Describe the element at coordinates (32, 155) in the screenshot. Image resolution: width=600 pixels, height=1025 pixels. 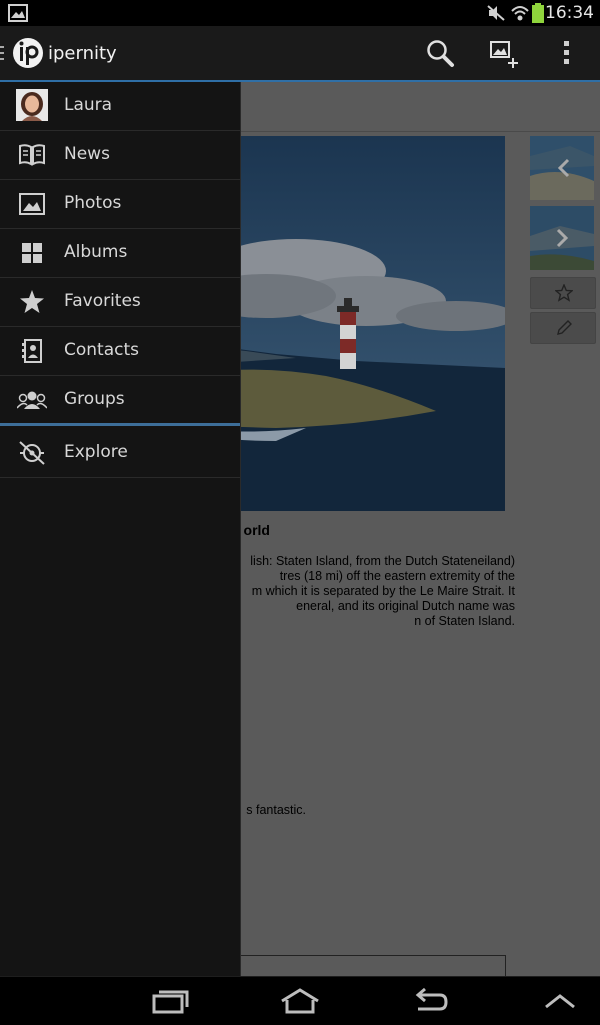
I see `book-icon` at that location.